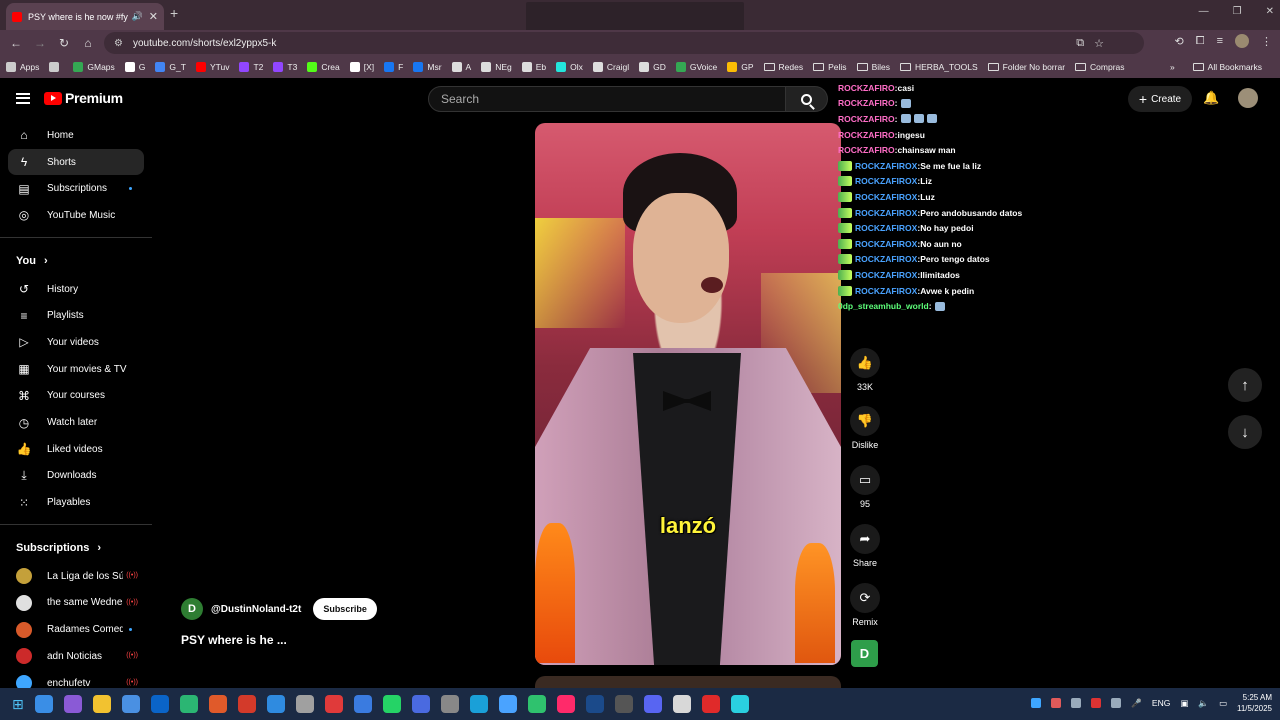 Image resolution: width=1280 pixels, height=720 pixels. I want to click on remix-button: ⟳, so click(865, 598).